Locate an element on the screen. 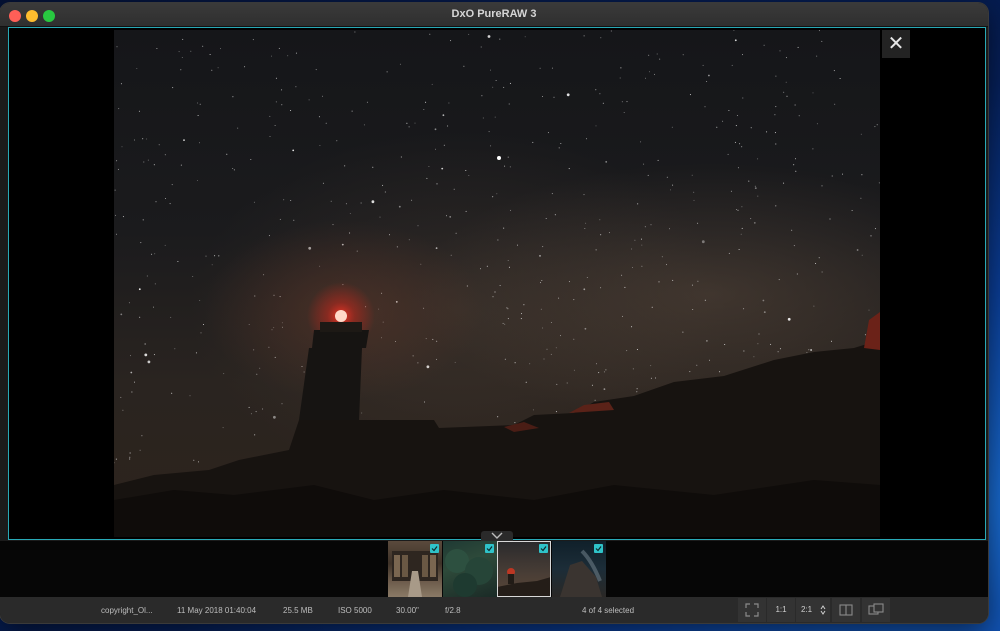 This screenshot has height=631, width=1000. fit-screen-icon is located at coordinates (752, 610).